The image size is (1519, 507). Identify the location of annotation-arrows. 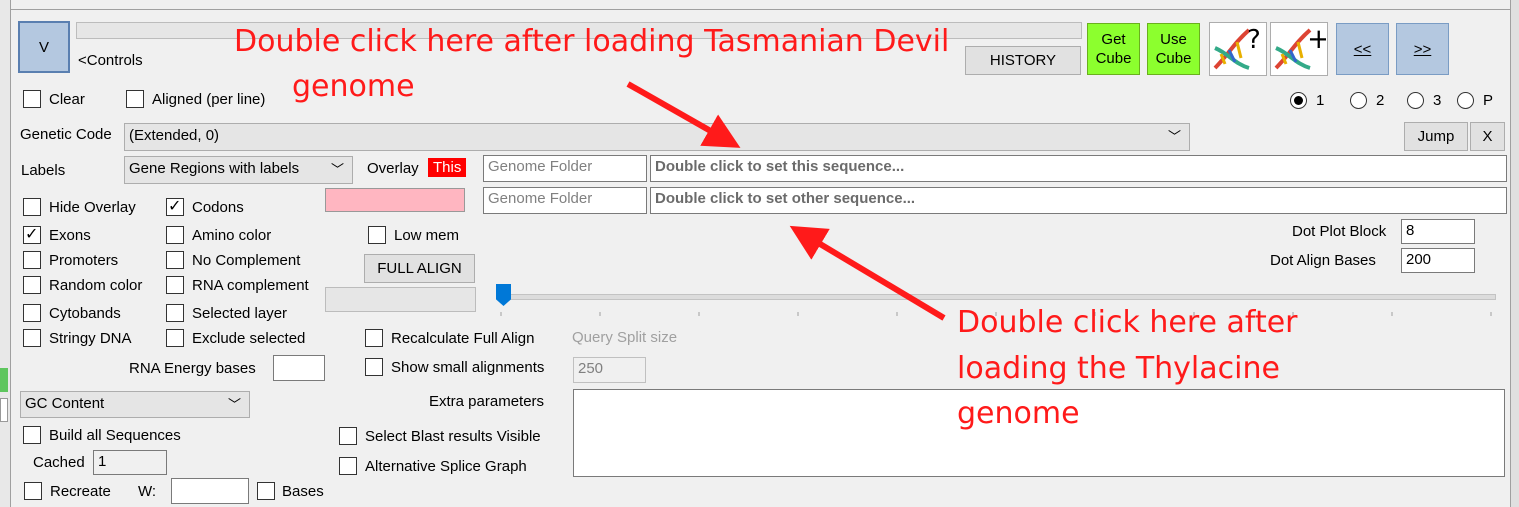
(786, 201).